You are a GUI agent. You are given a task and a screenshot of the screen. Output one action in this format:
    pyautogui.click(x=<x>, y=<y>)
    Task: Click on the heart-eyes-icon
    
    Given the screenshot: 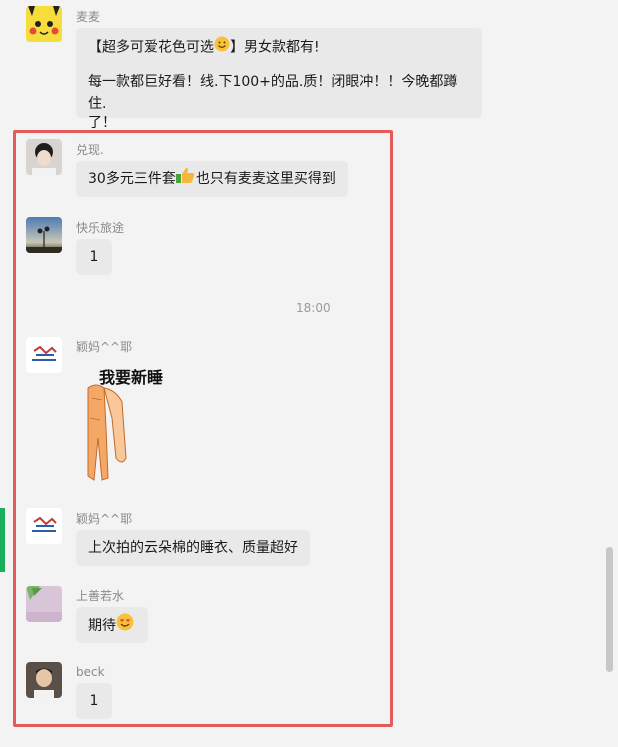 What is the action you would take?
    pyautogui.click(x=125, y=626)
    